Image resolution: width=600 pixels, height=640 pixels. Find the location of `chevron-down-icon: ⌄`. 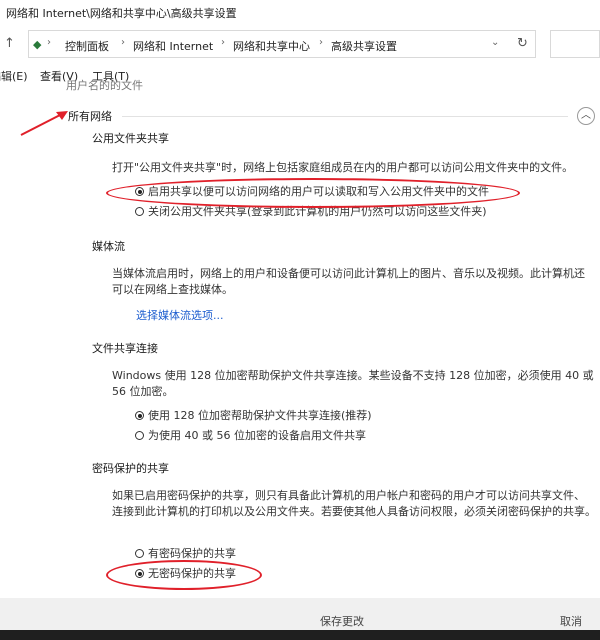

chevron-down-icon: ⌄ is located at coordinates (495, 42).